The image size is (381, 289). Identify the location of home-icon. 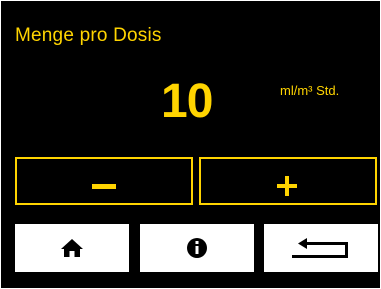
(72, 248).